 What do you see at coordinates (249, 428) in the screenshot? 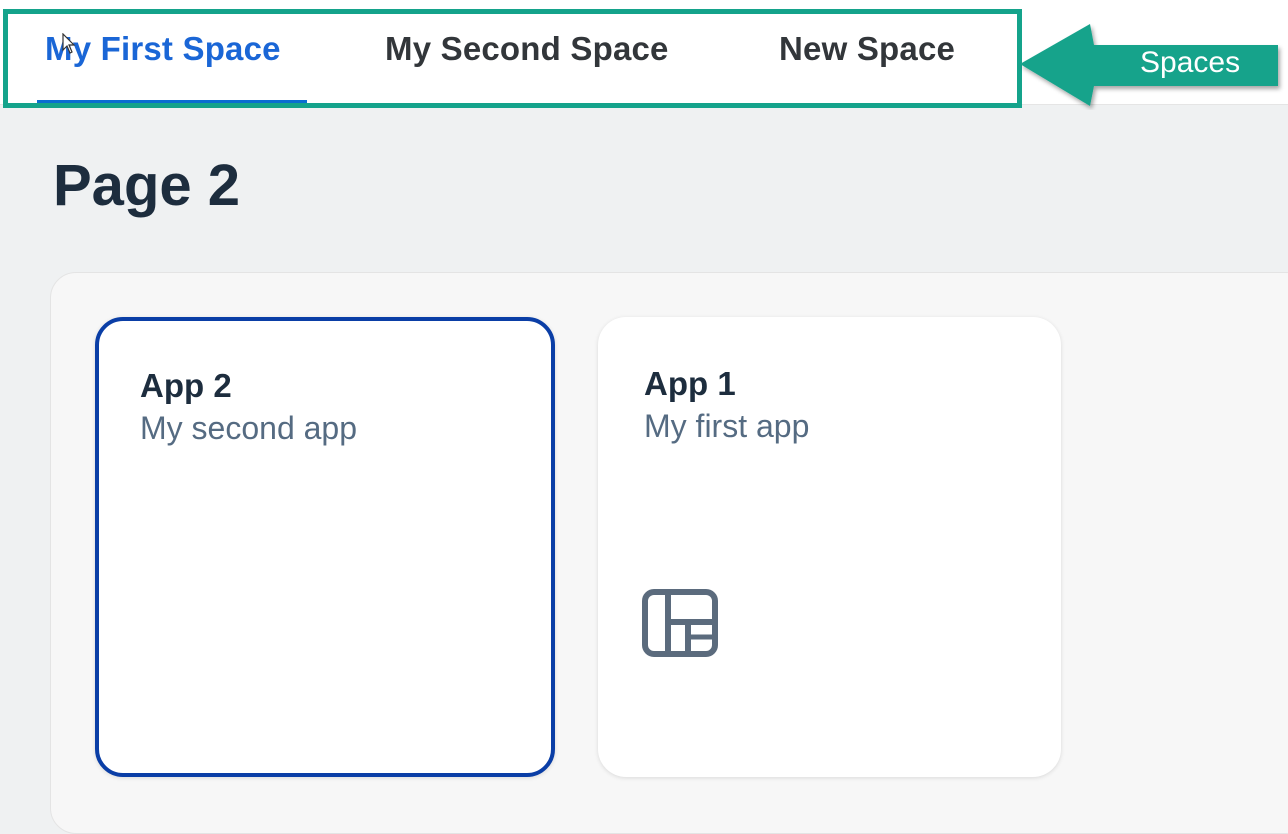
I see `tile-subtitle: My second app` at bounding box center [249, 428].